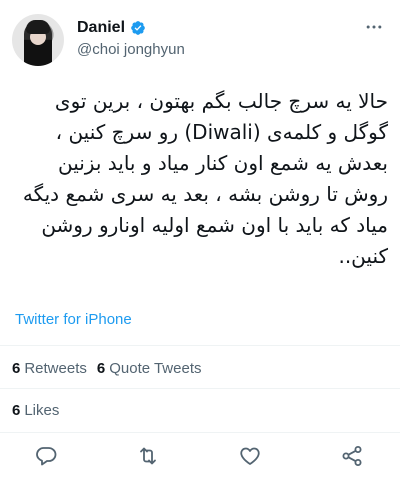 This screenshot has width=400, height=482. What do you see at coordinates (131, 49) in the screenshot?
I see `author-handle: @choi jonghyun` at bounding box center [131, 49].